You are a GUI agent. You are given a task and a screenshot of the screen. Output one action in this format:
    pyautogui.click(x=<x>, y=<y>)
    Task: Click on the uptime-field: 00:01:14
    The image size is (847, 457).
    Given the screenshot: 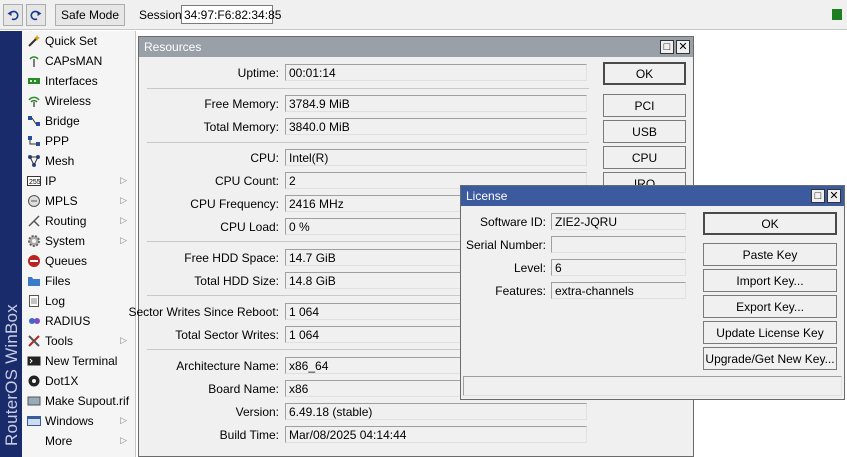 What is the action you would take?
    pyautogui.click(x=436, y=72)
    